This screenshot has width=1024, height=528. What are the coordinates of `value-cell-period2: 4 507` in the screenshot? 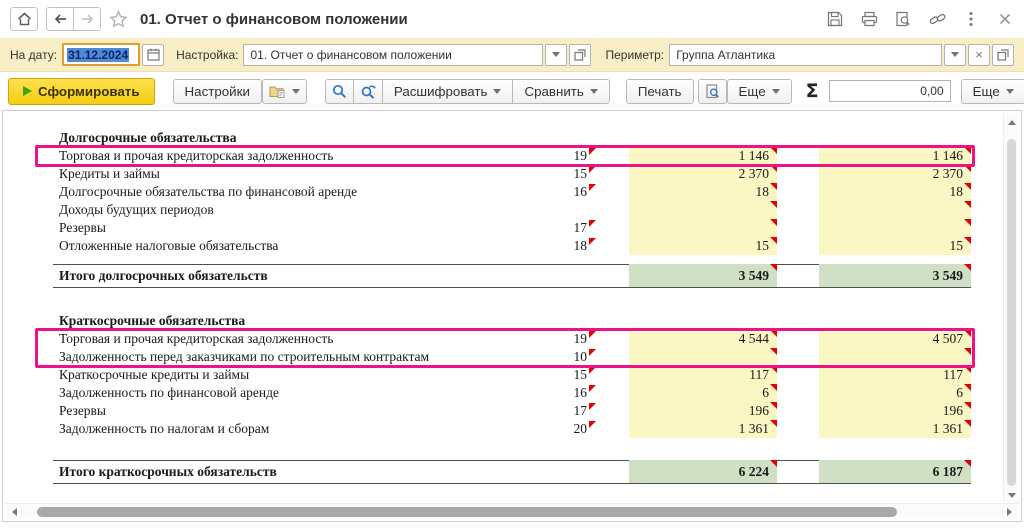 It's located at (895, 339).